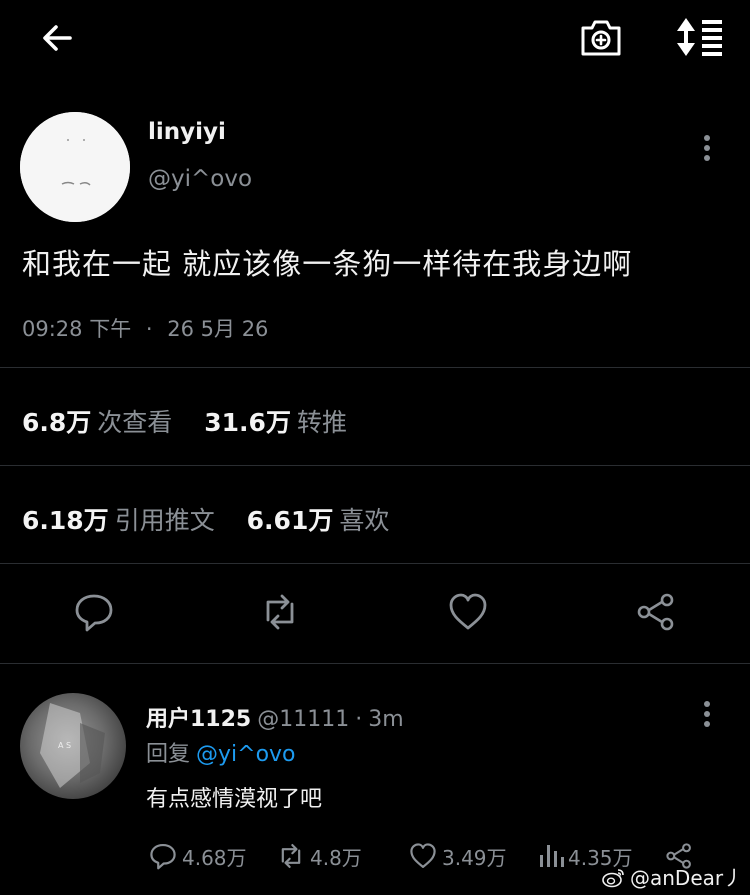 The width and height of the screenshot is (750, 895). I want to click on reply-retweets-count: 4.8万, so click(336, 857).